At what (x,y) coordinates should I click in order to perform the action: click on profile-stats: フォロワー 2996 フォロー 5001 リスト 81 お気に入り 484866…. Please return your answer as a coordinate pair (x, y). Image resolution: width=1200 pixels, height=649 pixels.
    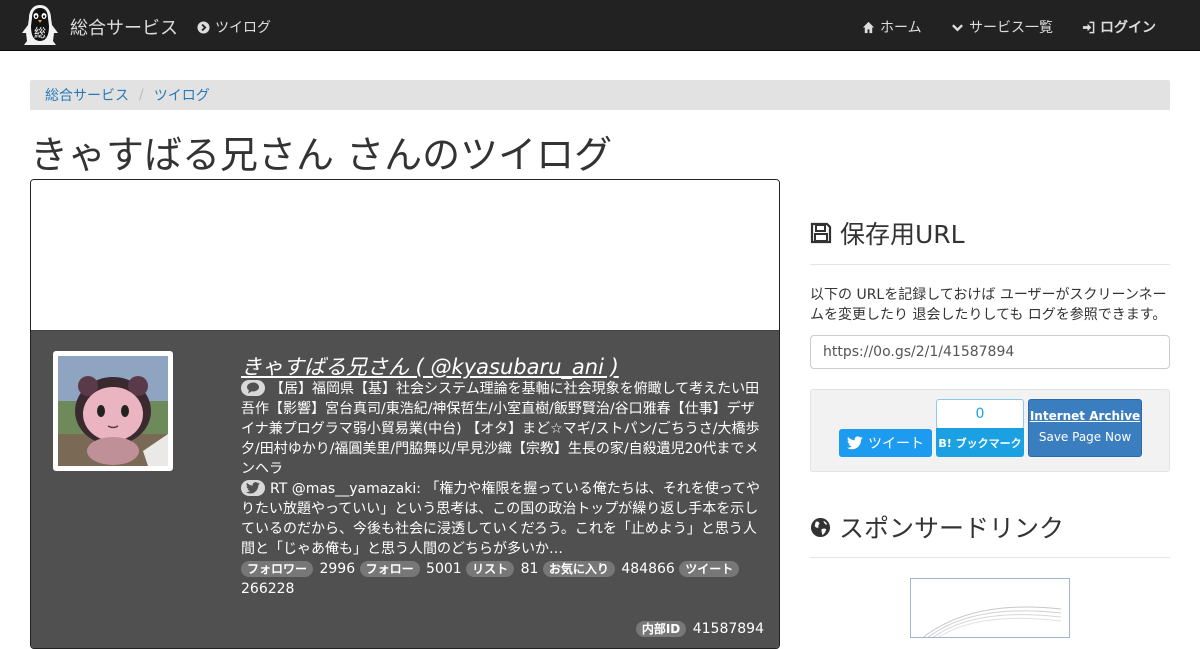
    Looking at the image, I should click on (503, 579).